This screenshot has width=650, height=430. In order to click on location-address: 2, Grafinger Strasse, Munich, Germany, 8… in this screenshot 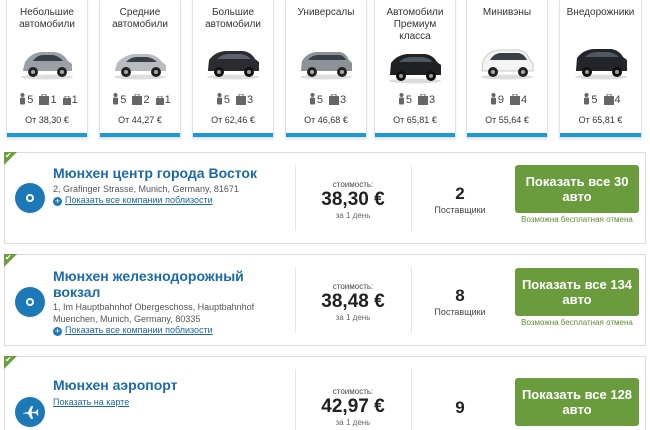, I will do `click(146, 189)`.